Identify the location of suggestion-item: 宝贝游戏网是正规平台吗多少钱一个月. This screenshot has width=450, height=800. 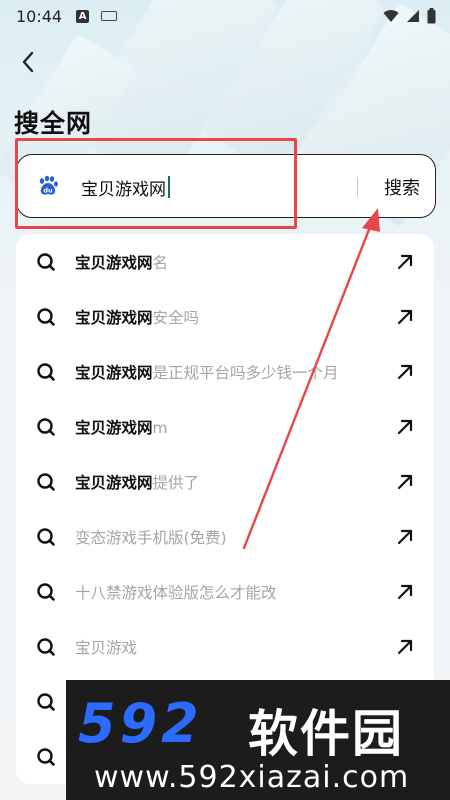
(225, 371).